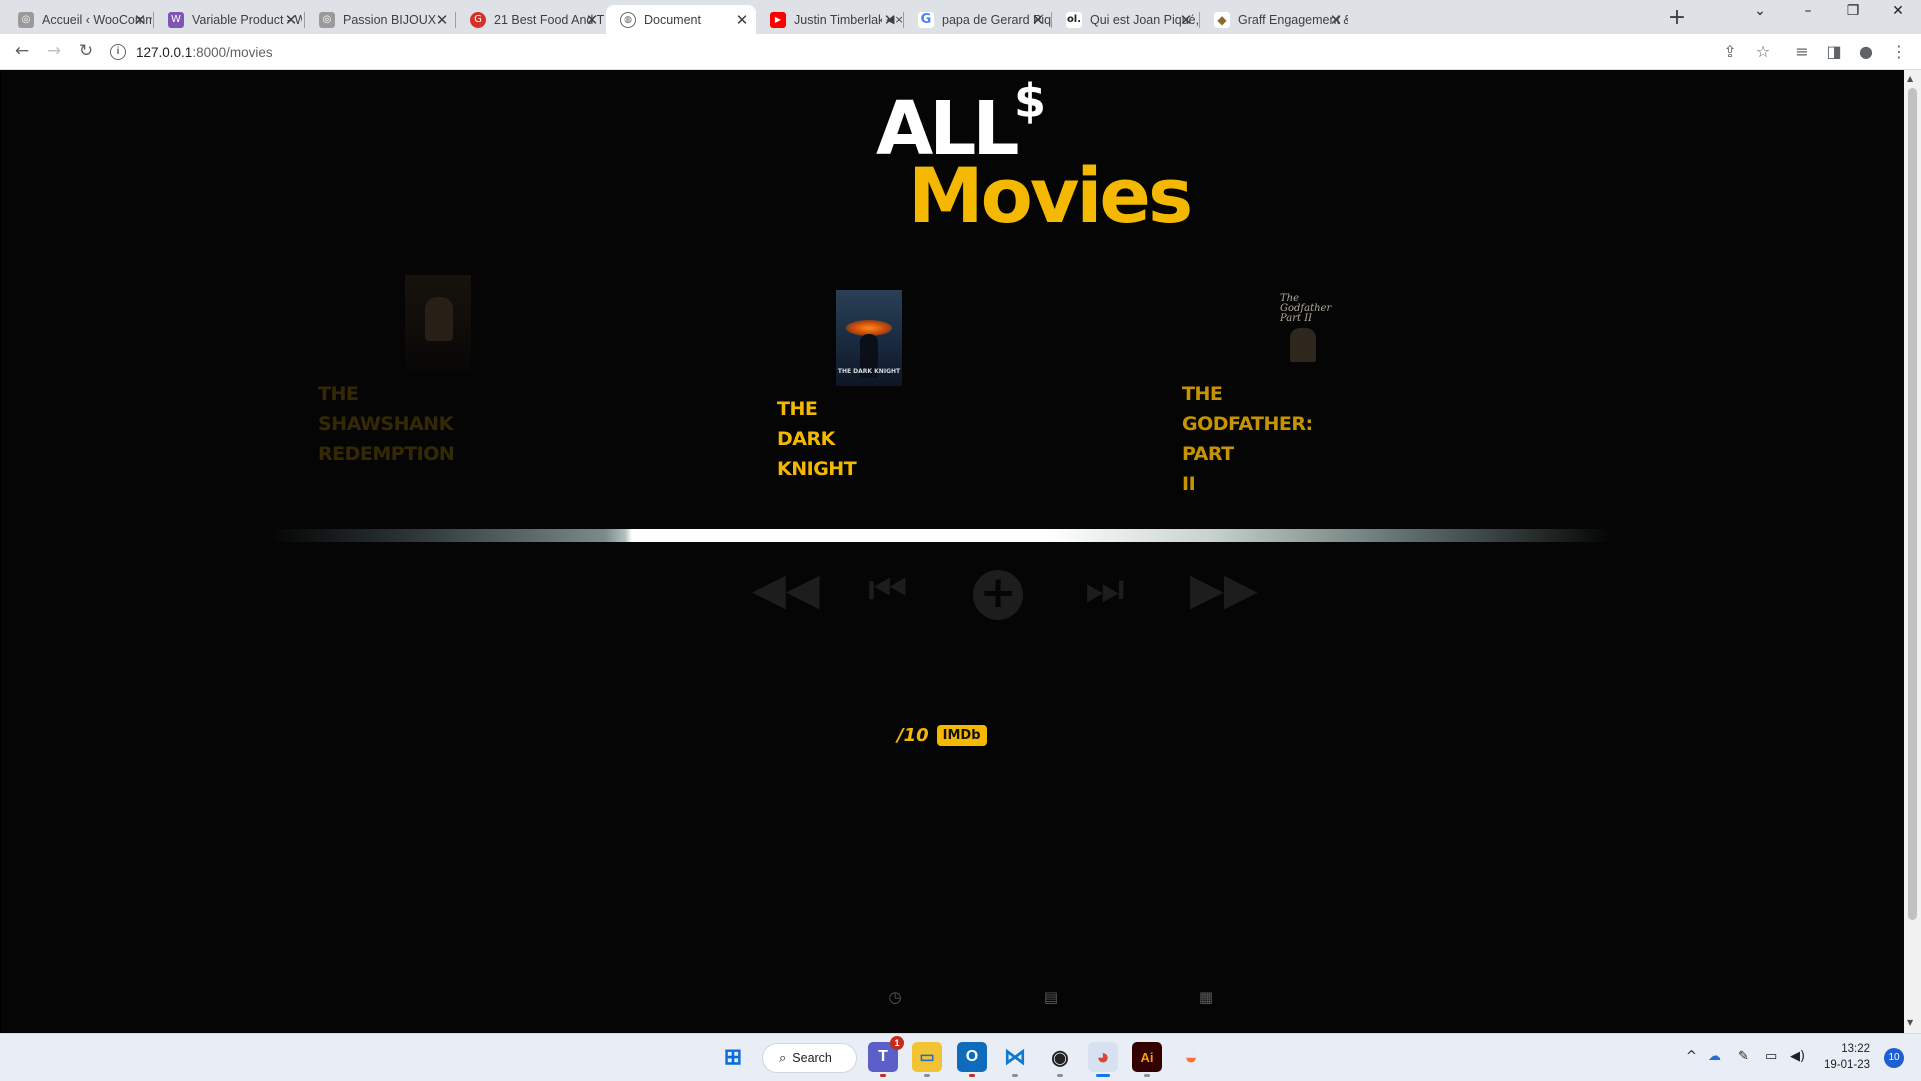 This screenshot has height=1081, width=1921. What do you see at coordinates (897, 1043) in the screenshot?
I see `teams-badge: 1` at bounding box center [897, 1043].